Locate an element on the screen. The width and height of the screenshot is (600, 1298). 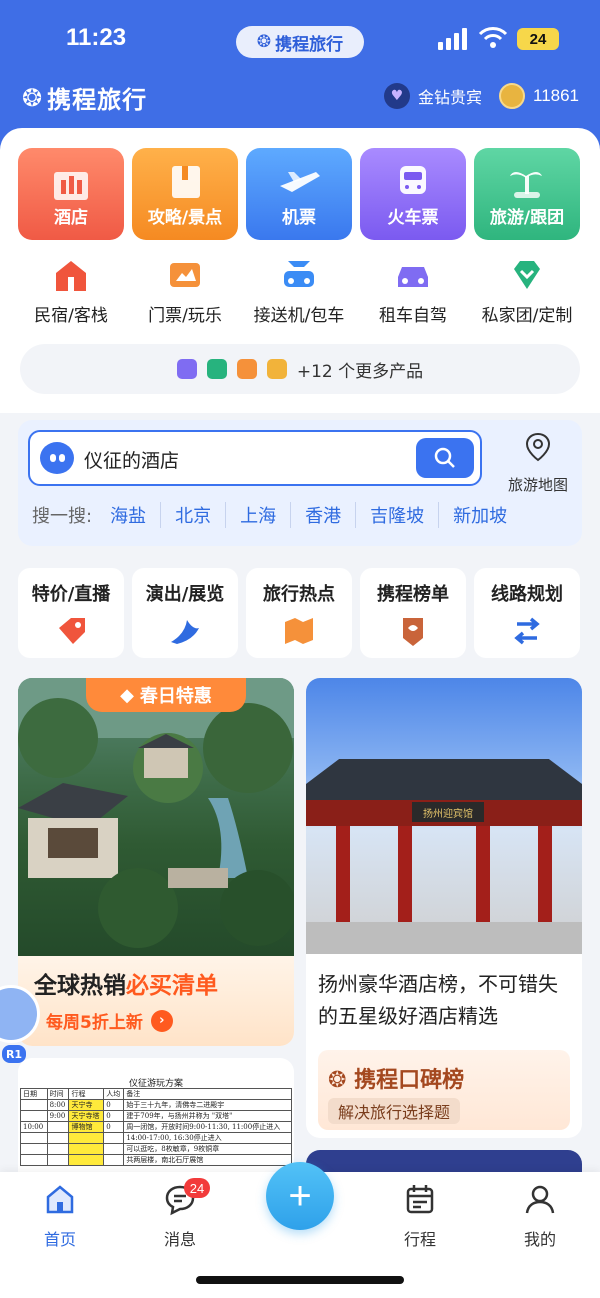
points-value: 11861 is located at coordinates (556, 95).